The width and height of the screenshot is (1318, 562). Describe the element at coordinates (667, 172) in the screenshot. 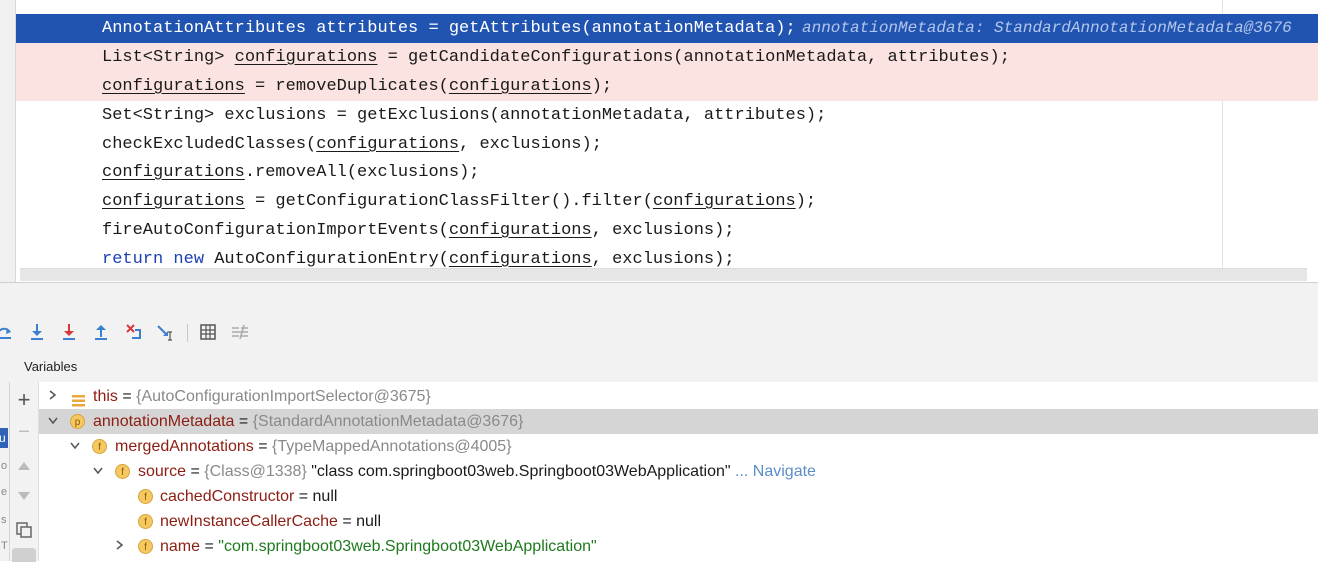

I see `code-line: configurations.removeAll(exclusions);` at that location.